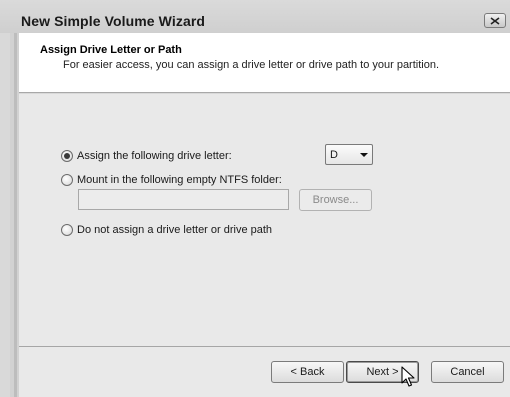  I want to click on page-title: Assign Drive Letter or Path, so click(111, 50).